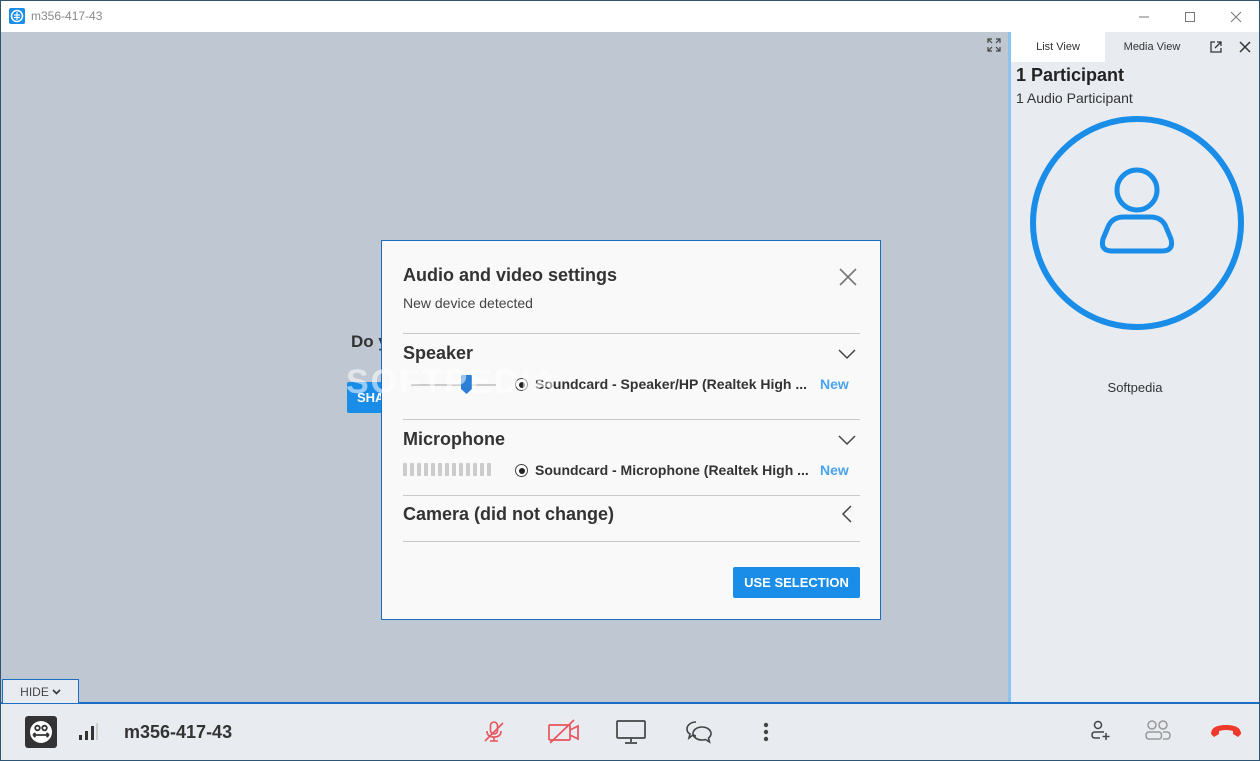  I want to click on tab-list-view: List View, so click(1058, 47).